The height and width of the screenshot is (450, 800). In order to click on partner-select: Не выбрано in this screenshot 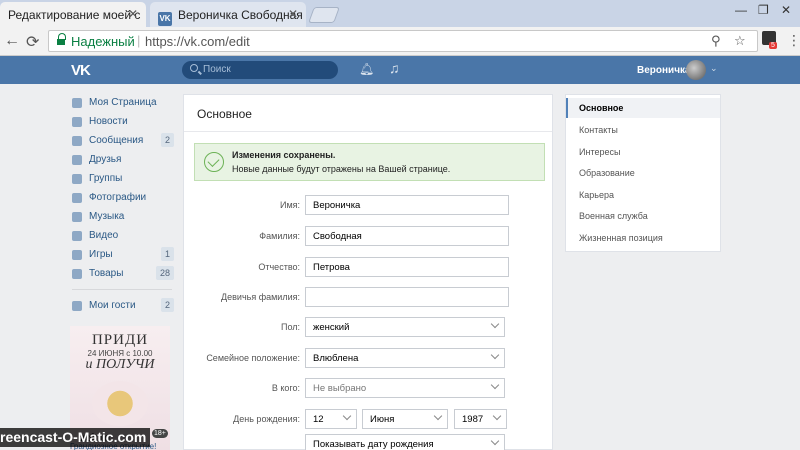, I will do `click(405, 388)`.